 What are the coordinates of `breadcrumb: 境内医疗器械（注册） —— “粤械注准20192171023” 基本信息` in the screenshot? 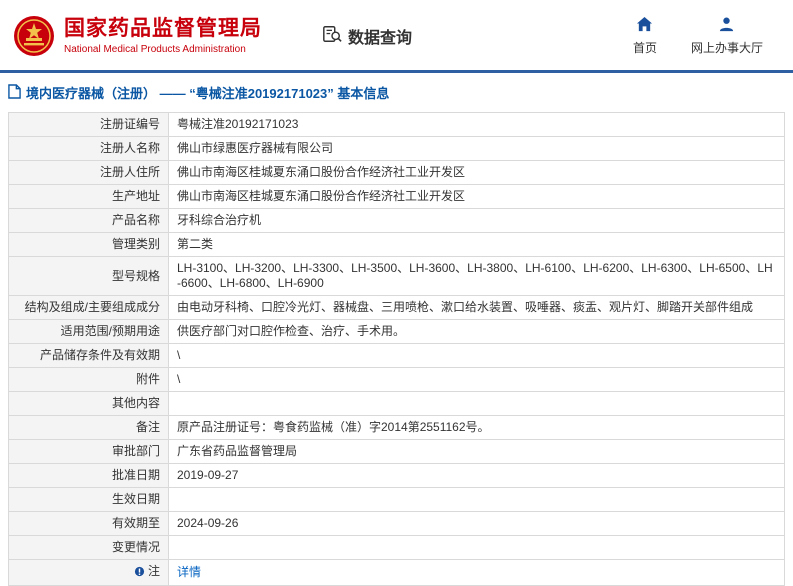 It's located at (208, 93).